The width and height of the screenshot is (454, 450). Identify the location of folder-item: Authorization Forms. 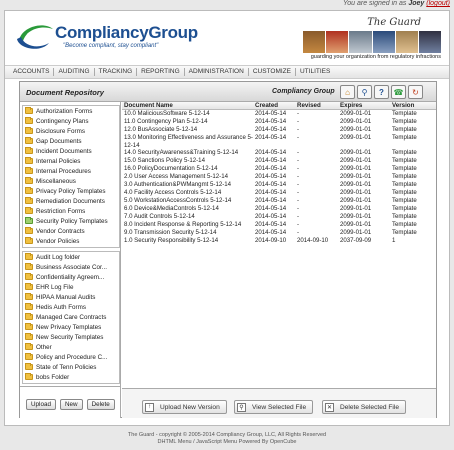
(71, 111).